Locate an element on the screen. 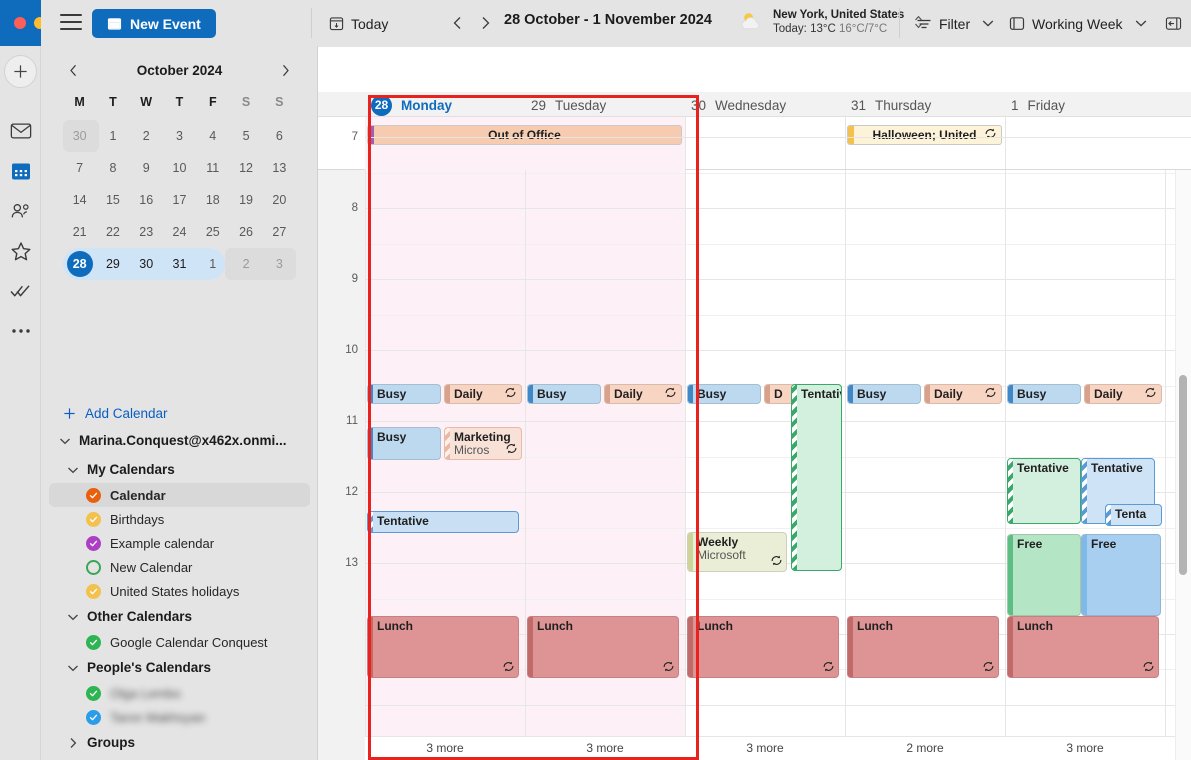 This screenshot has width=1191, height=760. calendar-event: Marketing Micros is located at coordinates (483, 443).